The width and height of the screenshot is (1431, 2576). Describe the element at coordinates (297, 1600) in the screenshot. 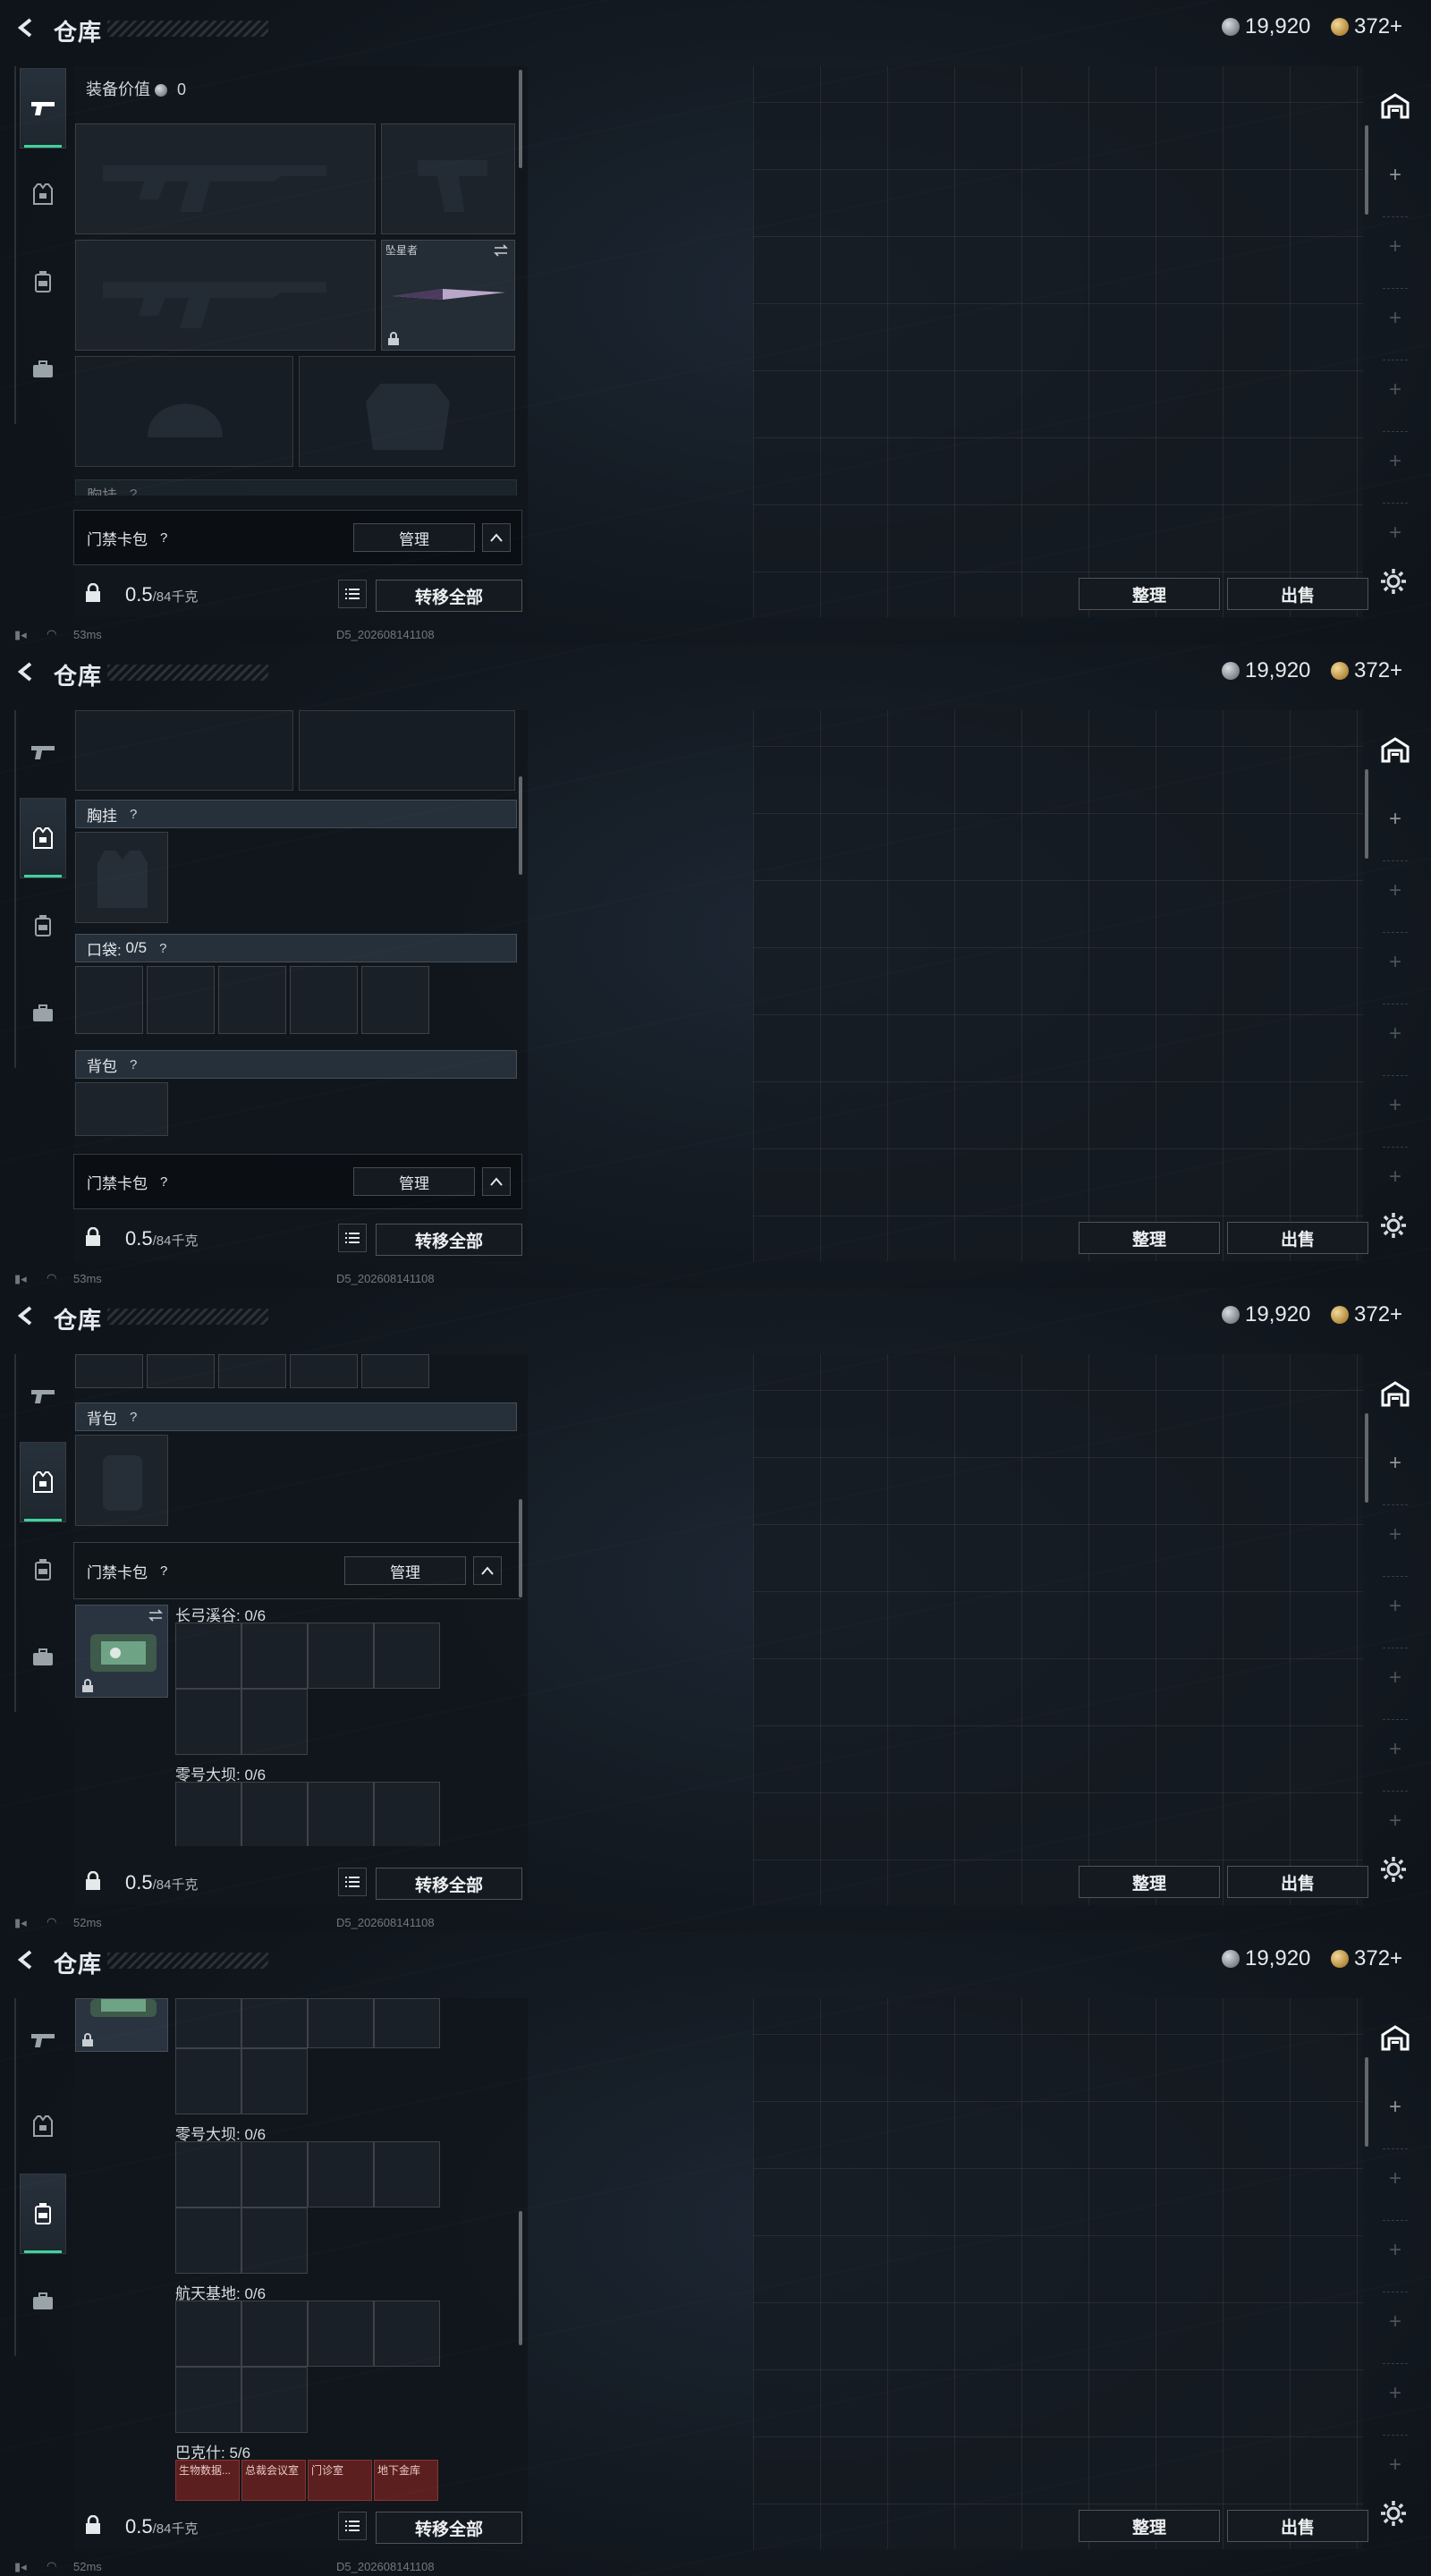

I see `equipment-scroll-area: 背包? 门禁卡包? 管理 长弓溪谷: 0/6 零号大坝: 0/6` at that location.